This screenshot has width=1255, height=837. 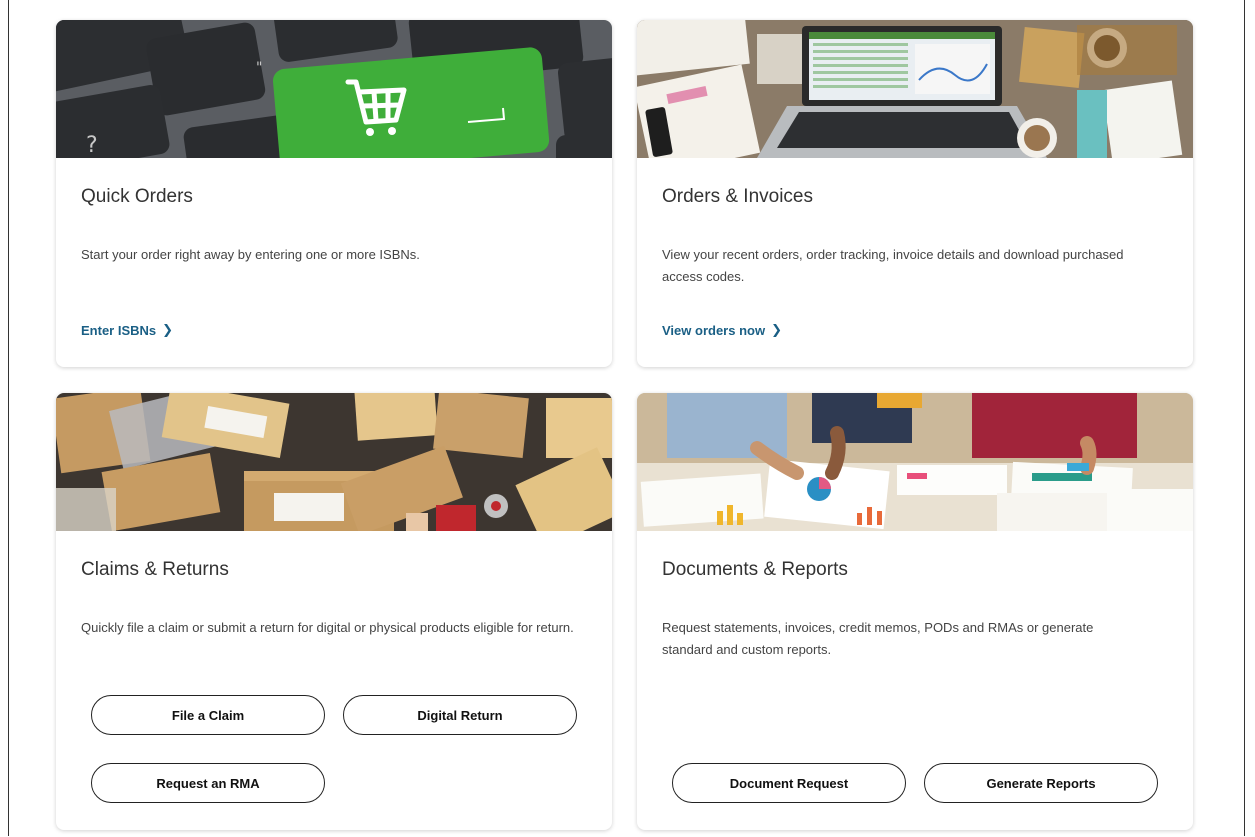 I want to click on orders-invoices-title: Orders & Invoices, so click(x=737, y=196).